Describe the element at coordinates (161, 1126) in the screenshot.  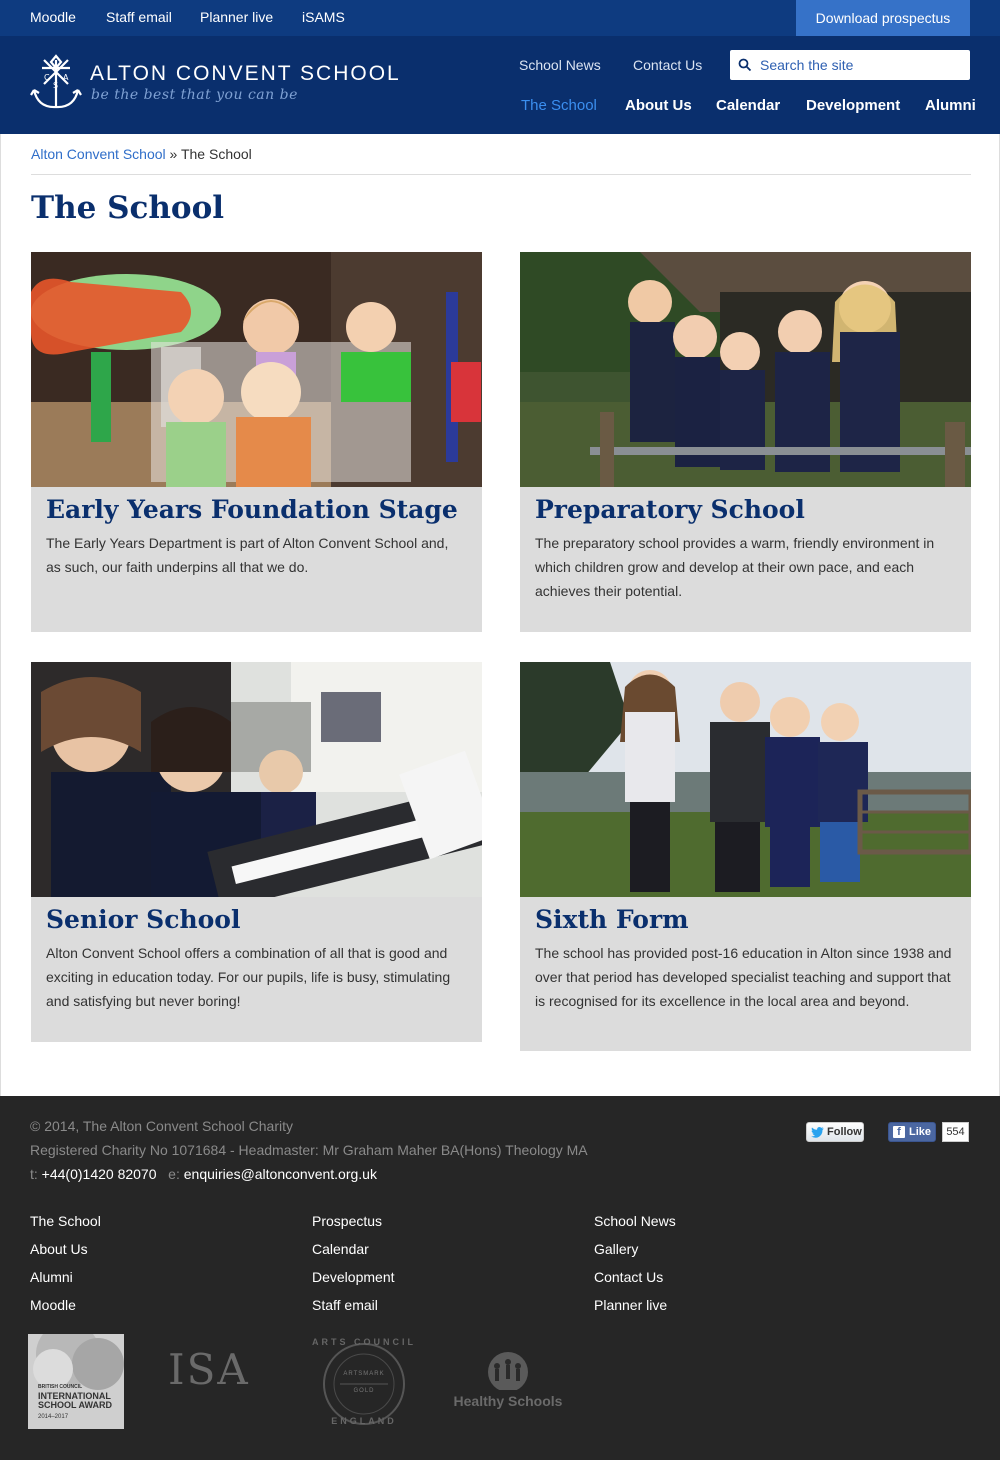
I see `footer-copyright: © 2014, The Alton Convent School Charity` at that location.